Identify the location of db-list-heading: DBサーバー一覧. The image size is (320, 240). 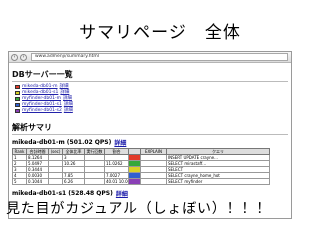
(42, 74).